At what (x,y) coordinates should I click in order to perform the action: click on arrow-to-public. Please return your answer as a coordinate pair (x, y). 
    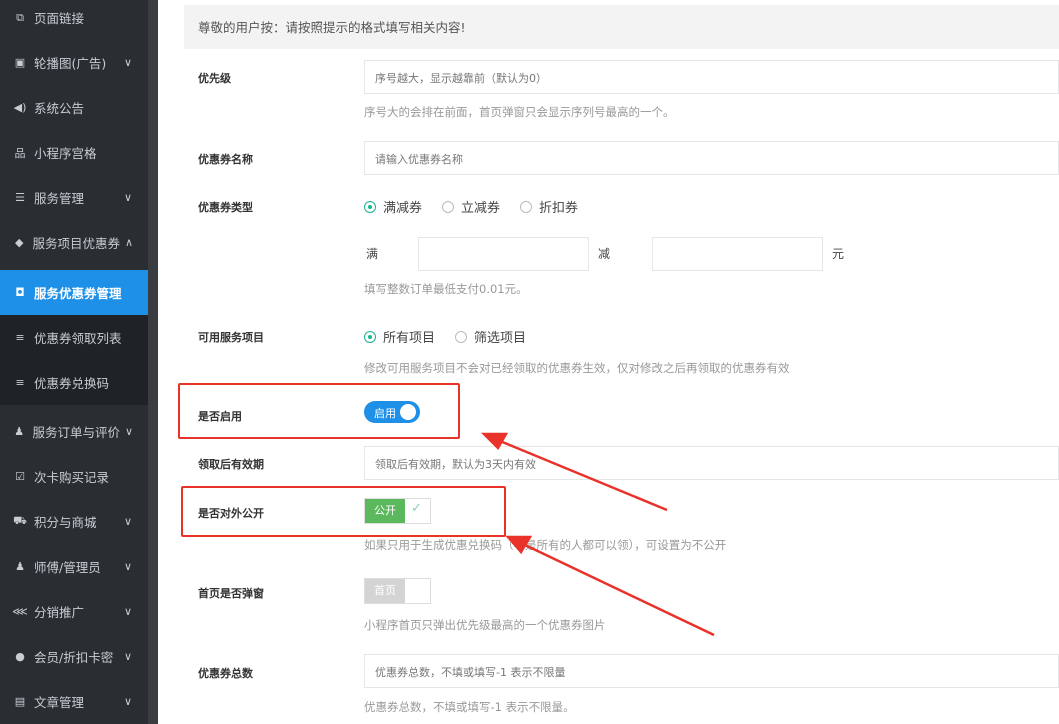
    Looking at the image, I should click on (619, 590).